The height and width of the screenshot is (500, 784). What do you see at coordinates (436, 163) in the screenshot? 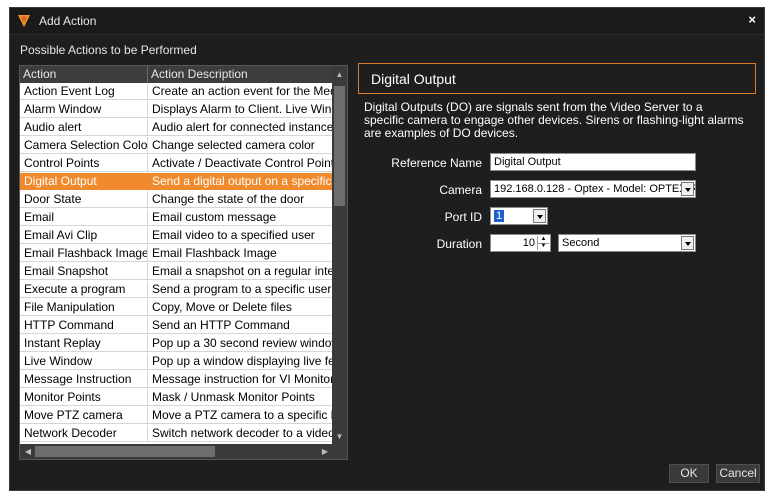
I see `reference-name-label: Reference Name` at bounding box center [436, 163].